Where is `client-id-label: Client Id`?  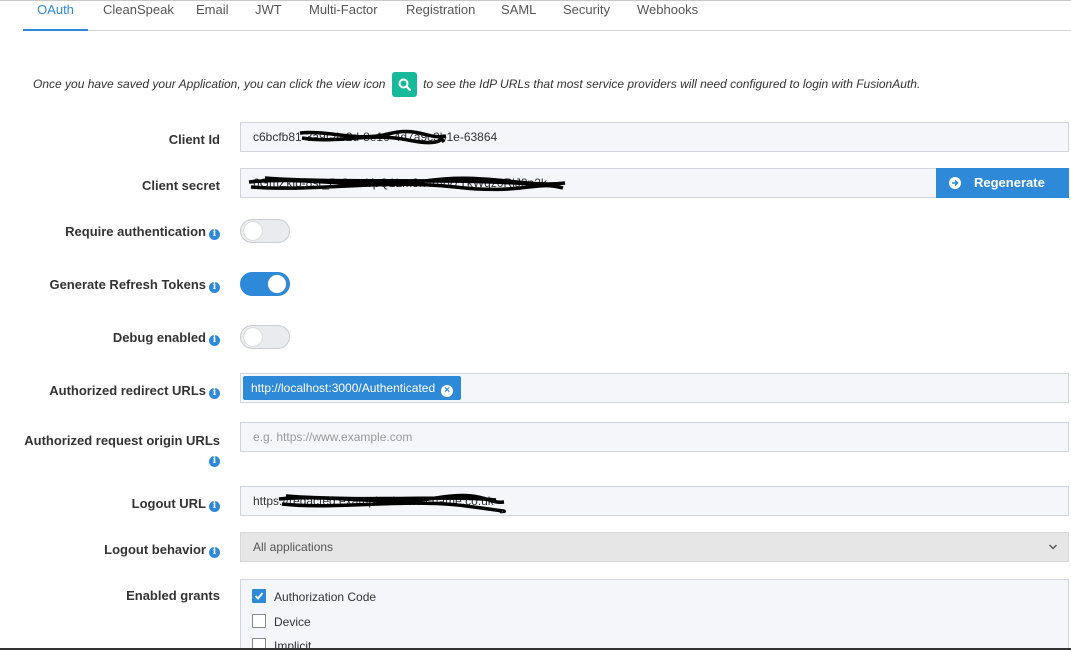 client-id-label: Client Id is located at coordinates (194, 139).